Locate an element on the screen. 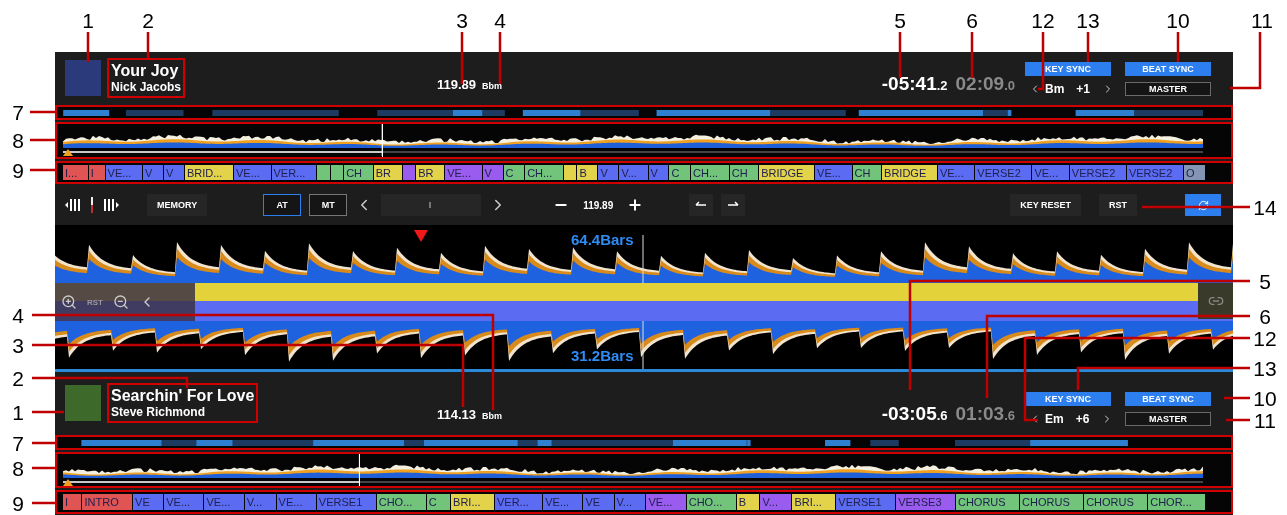  callout-number: 5 is located at coordinates (900, 20).